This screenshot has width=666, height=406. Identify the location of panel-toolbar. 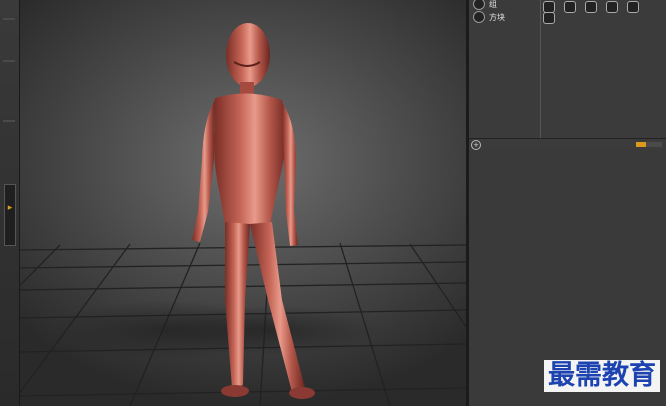
(590, 6).